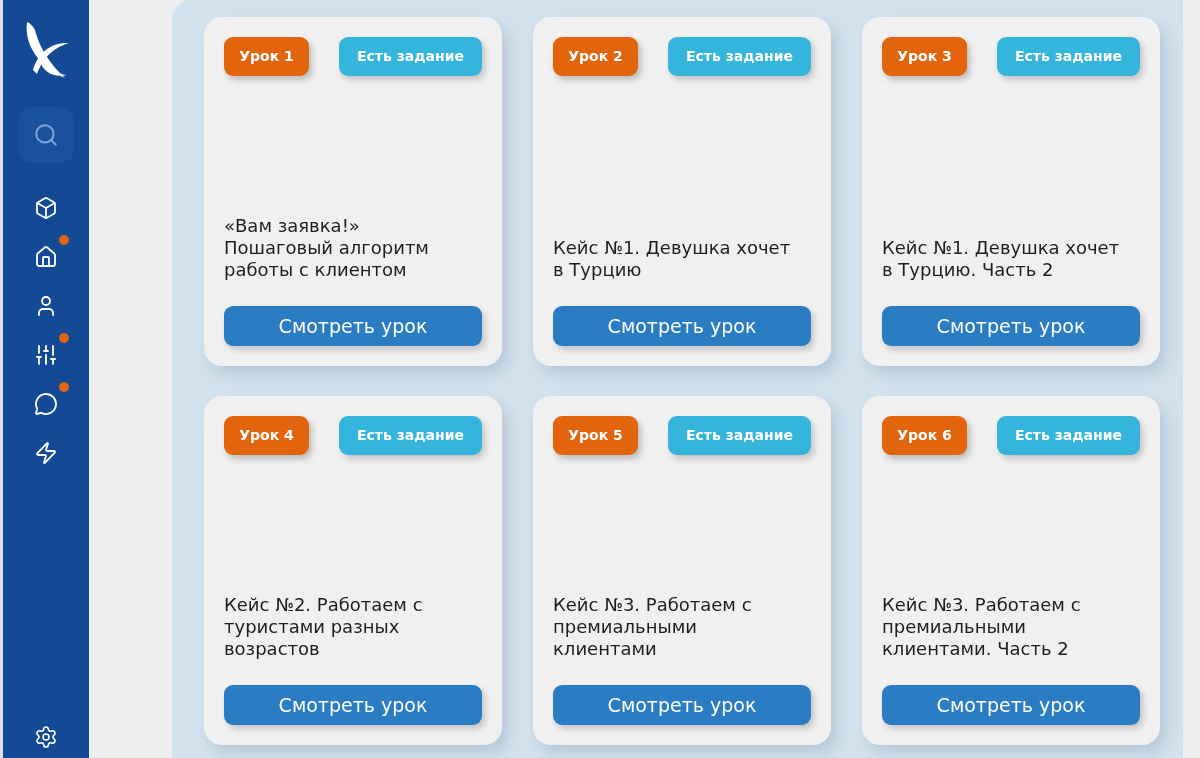 Image resolution: width=1200 pixels, height=758 pixels. What do you see at coordinates (924, 435) in the screenshot?
I see `lesson-number-badge: Урок 6` at bounding box center [924, 435].